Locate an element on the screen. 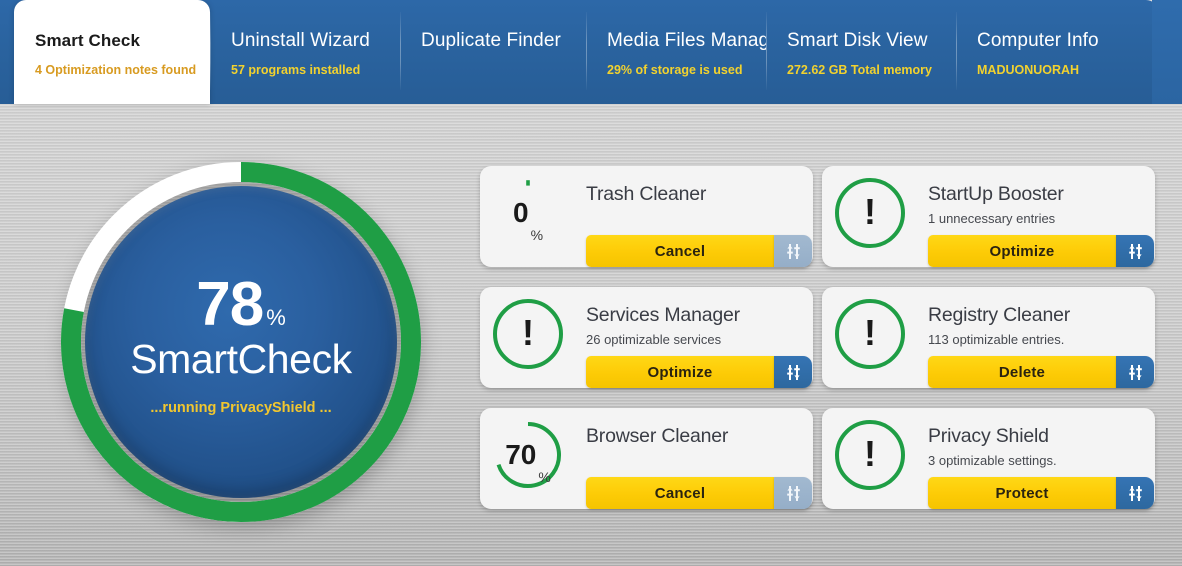  card-subtitle: 3 optimizable settings. is located at coordinates (992, 460).